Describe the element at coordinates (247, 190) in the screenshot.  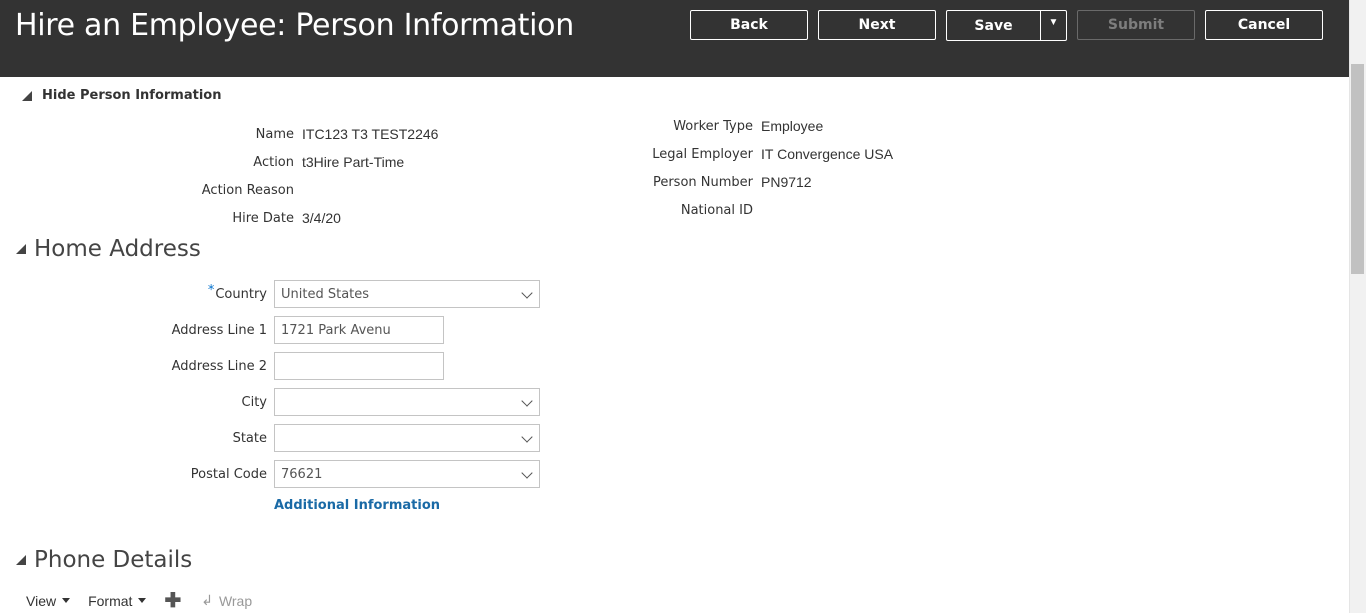
I see `action-reason-label: Action Reason` at that location.